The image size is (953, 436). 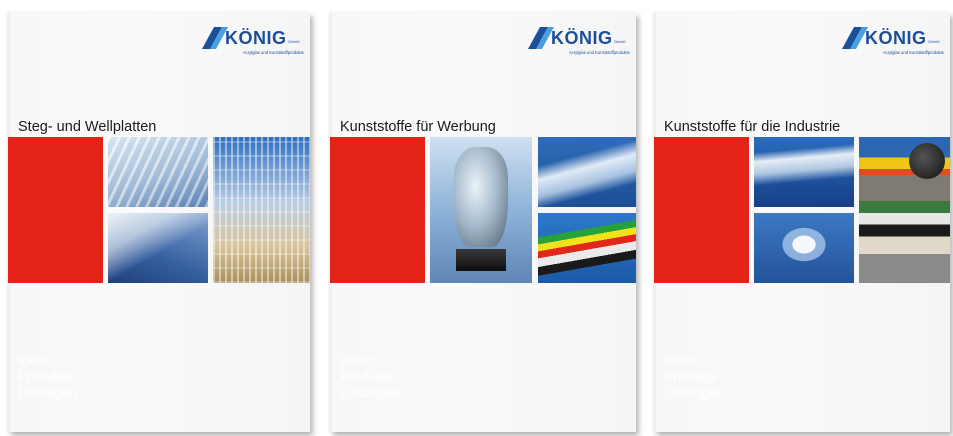 I want to click on multiwall-sheet-photo, so click(x=158, y=248).